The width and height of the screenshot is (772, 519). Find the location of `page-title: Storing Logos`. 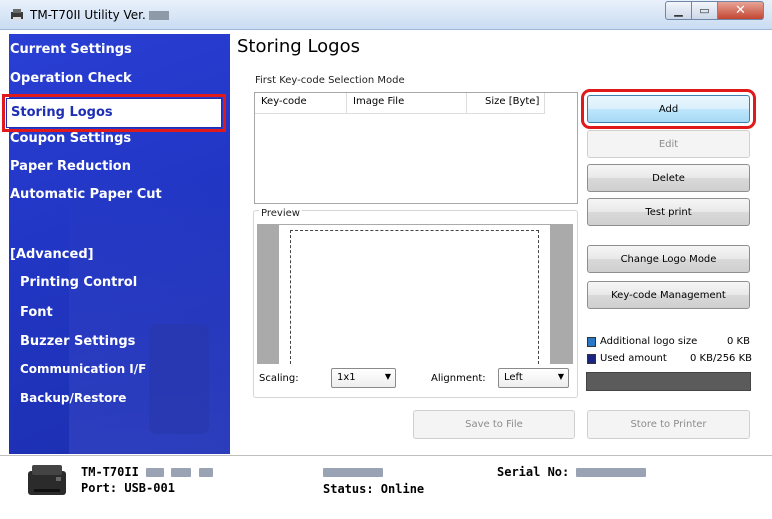

page-title: Storing Logos is located at coordinates (298, 46).